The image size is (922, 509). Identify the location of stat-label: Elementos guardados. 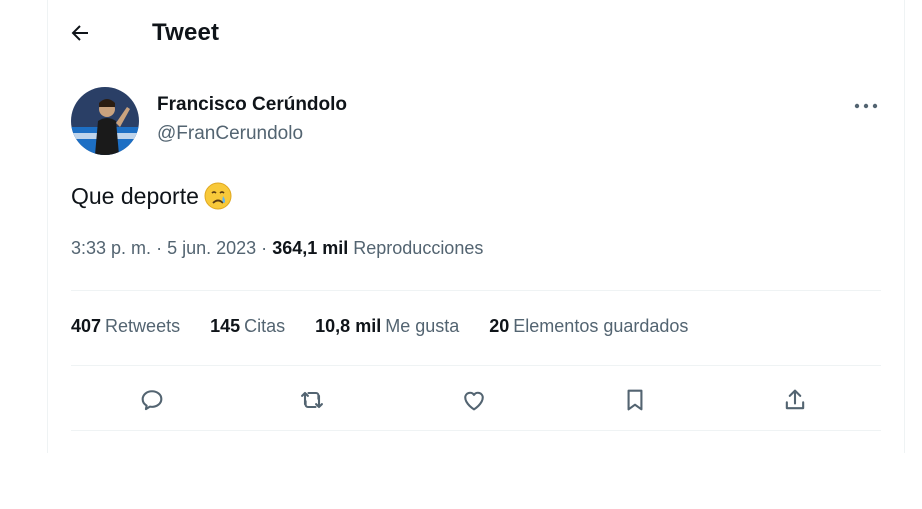
(601, 326).